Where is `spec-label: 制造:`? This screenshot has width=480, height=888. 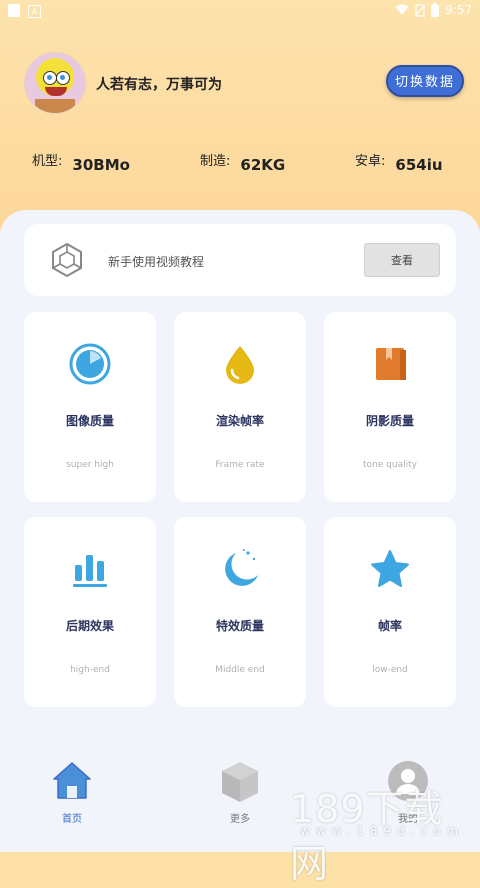 spec-label: 制造: is located at coordinates (215, 161).